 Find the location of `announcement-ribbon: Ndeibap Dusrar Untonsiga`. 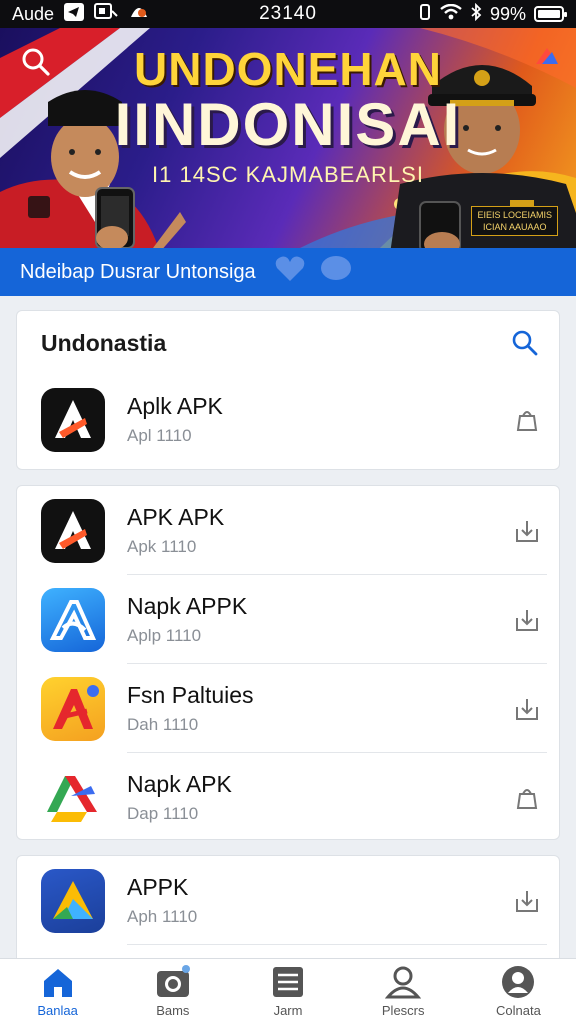

announcement-ribbon: Ndeibap Dusrar Untonsiga is located at coordinates (288, 272).